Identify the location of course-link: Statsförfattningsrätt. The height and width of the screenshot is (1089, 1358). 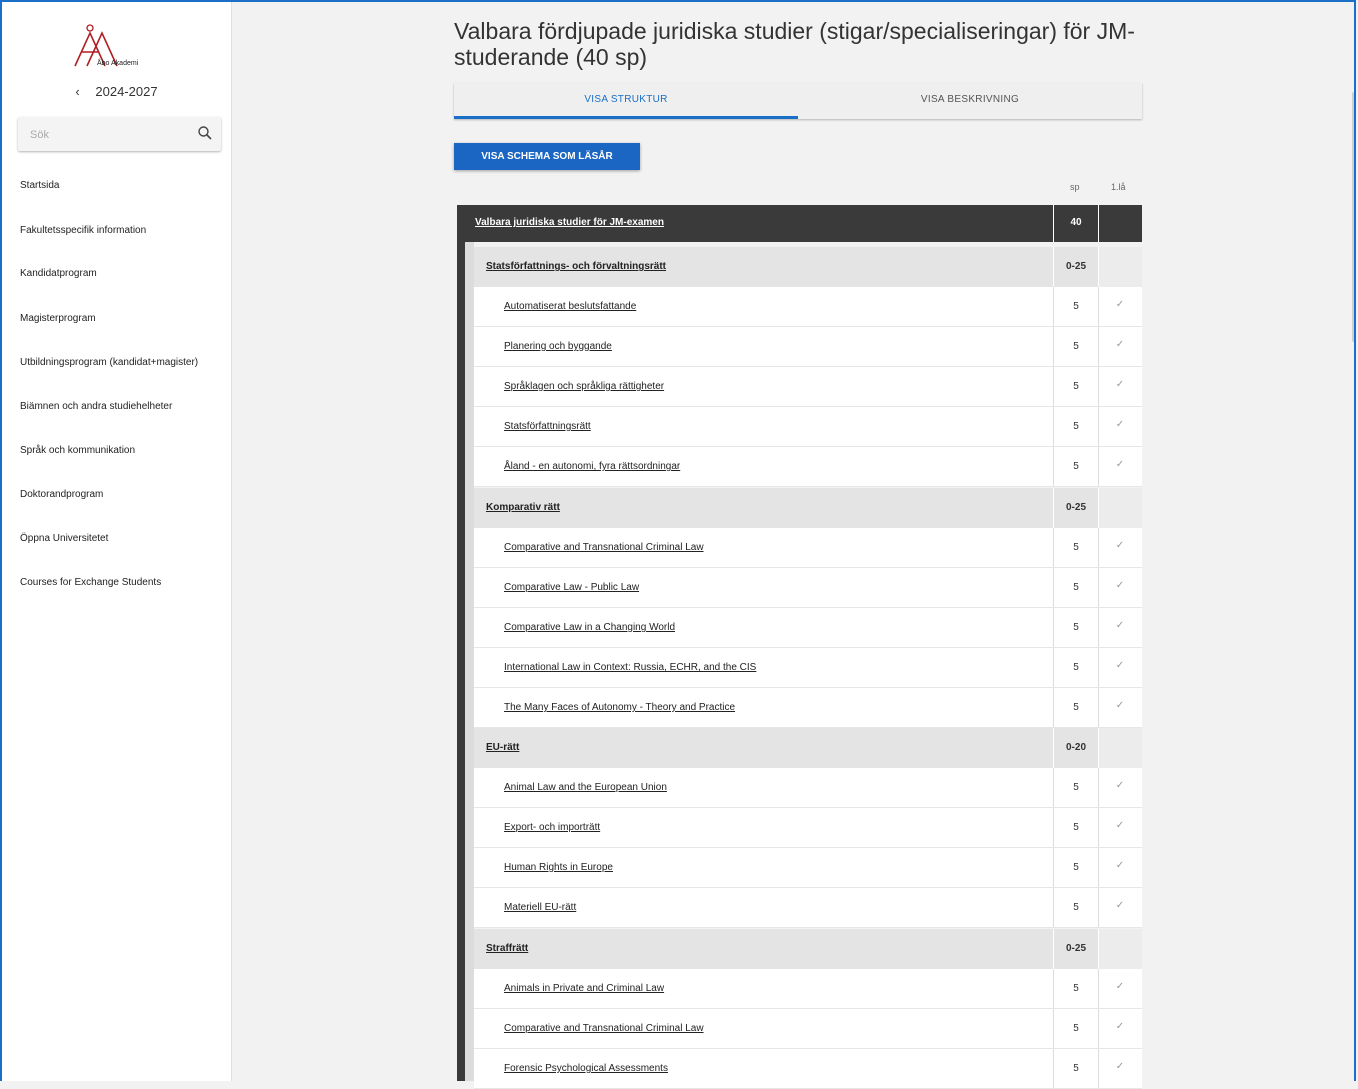
(547, 426).